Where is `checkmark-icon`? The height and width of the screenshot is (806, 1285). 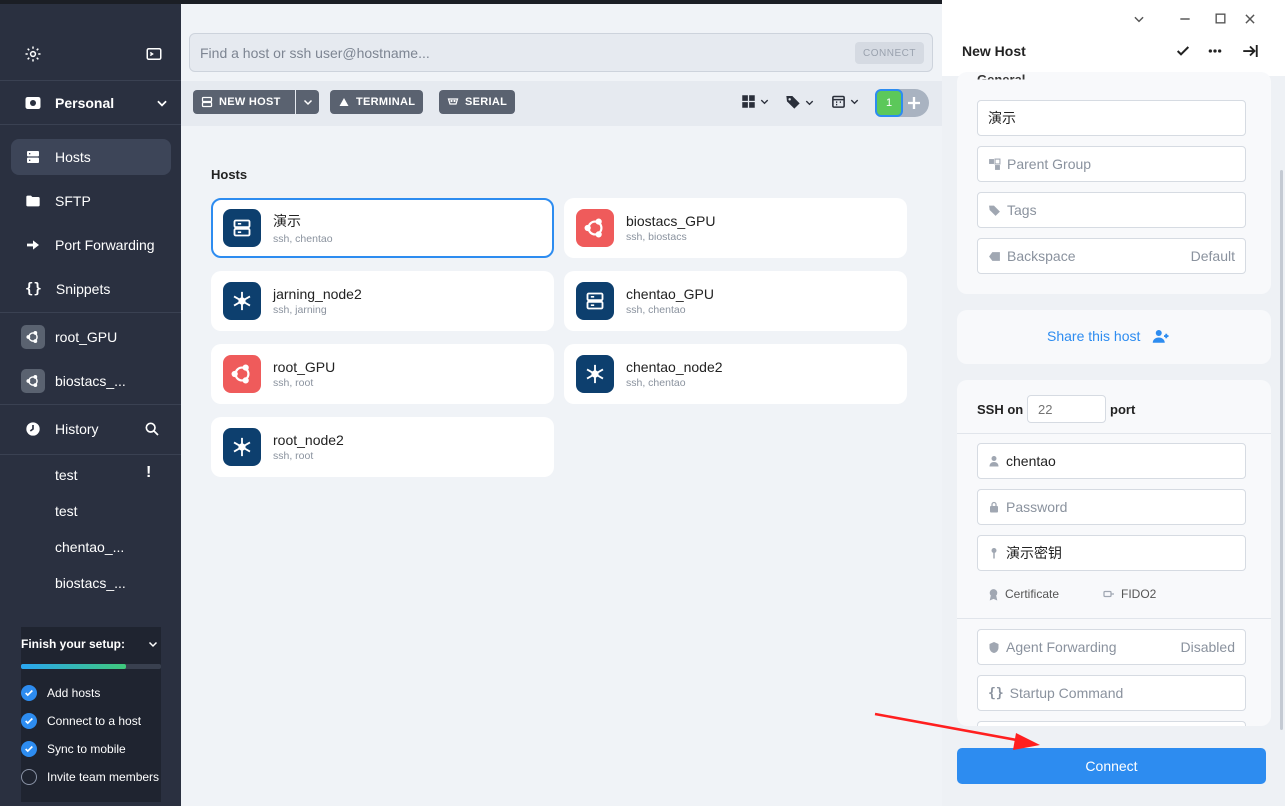 checkmark-icon is located at coordinates (1183, 51).